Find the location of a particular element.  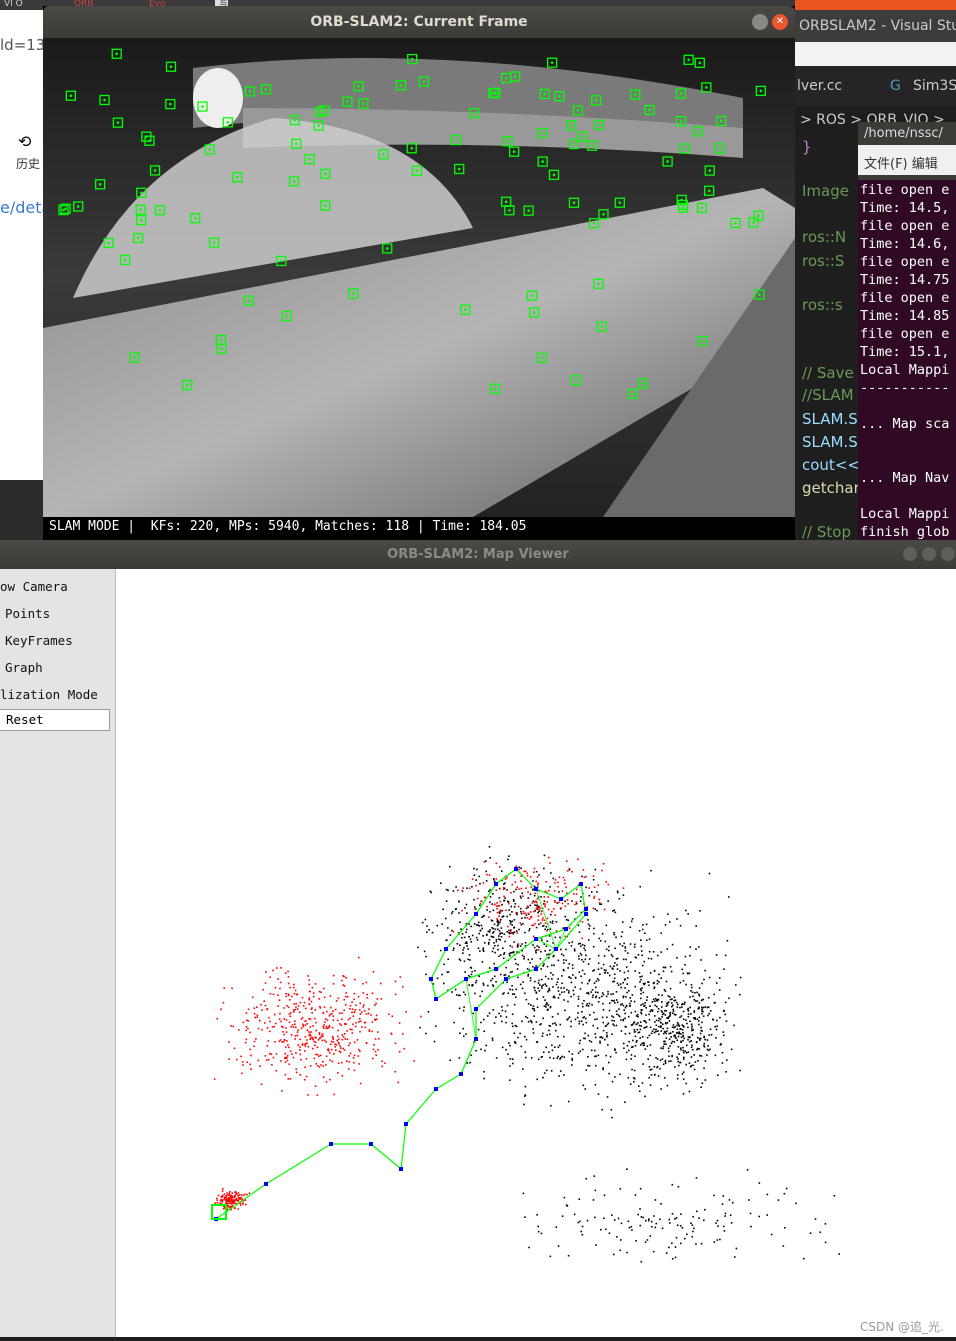

tab-solver: lver.cc is located at coordinates (819, 86).